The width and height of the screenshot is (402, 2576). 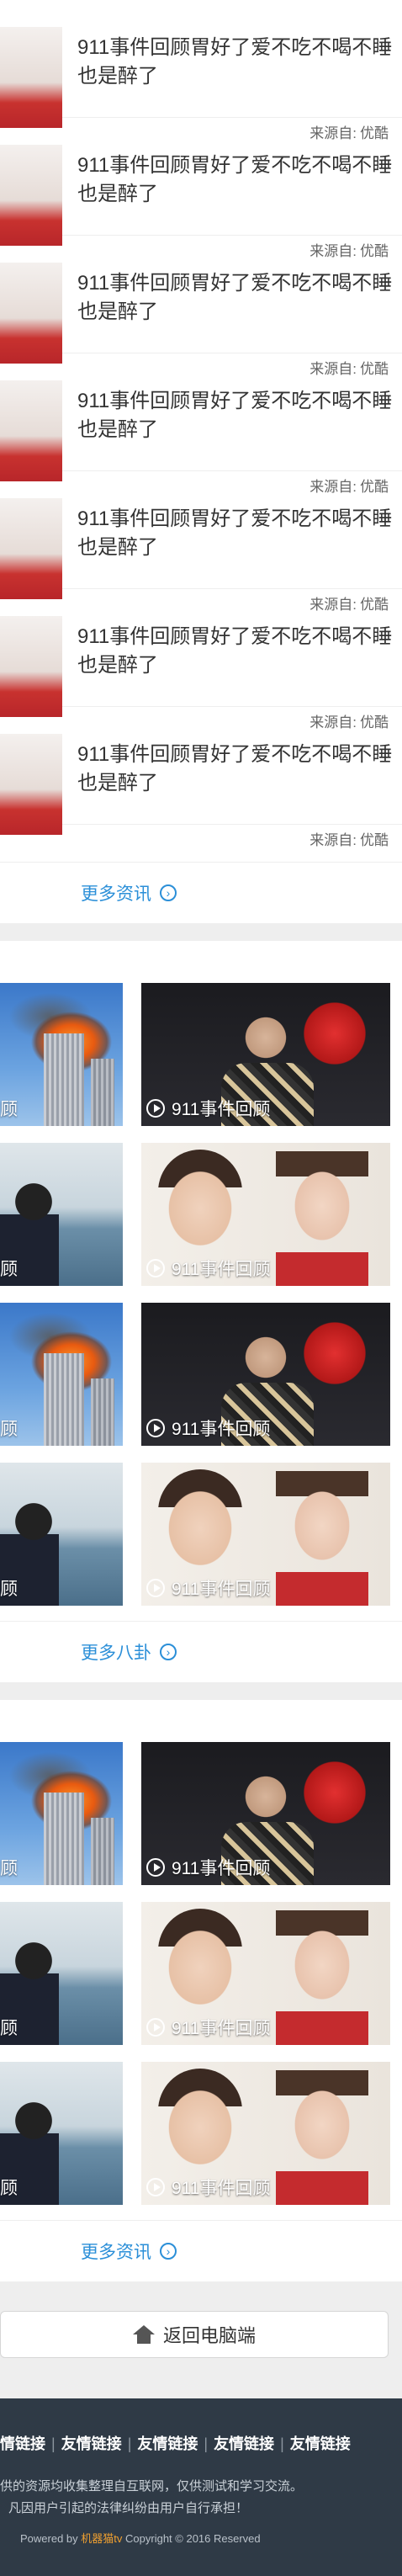 I want to click on disclaimer-line: 供的资源均收集整理自互联网，仅供测试和学习交流。, so click(x=152, y=2486).